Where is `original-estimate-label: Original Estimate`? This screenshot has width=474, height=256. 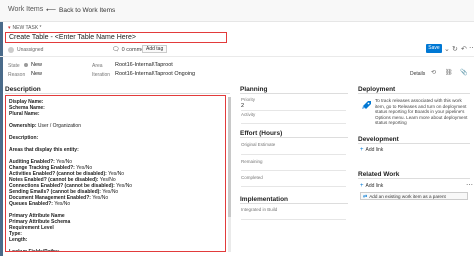
original-estimate-label: Original Estimate is located at coordinates (258, 144).